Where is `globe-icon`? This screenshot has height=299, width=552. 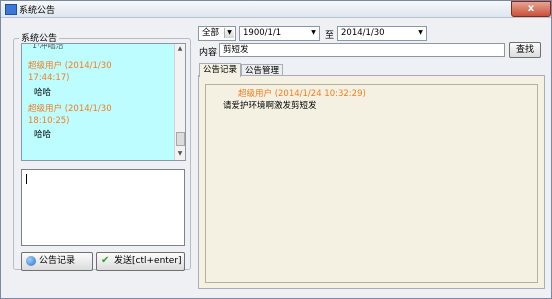 globe-icon is located at coordinates (31, 261).